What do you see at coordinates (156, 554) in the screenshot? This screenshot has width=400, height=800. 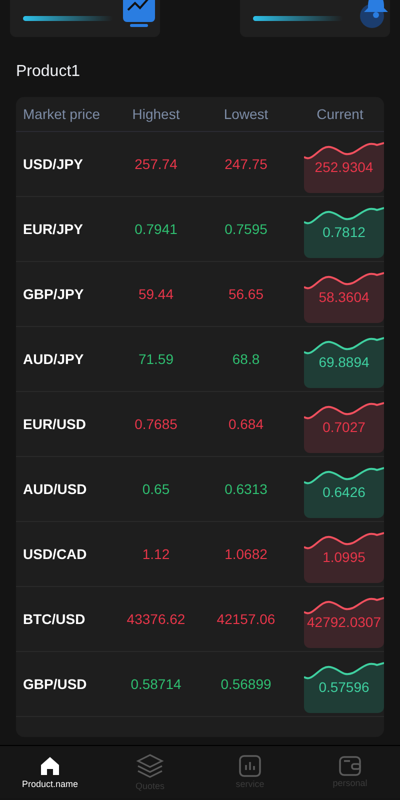 I see `highest-price: 1.12` at bounding box center [156, 554].